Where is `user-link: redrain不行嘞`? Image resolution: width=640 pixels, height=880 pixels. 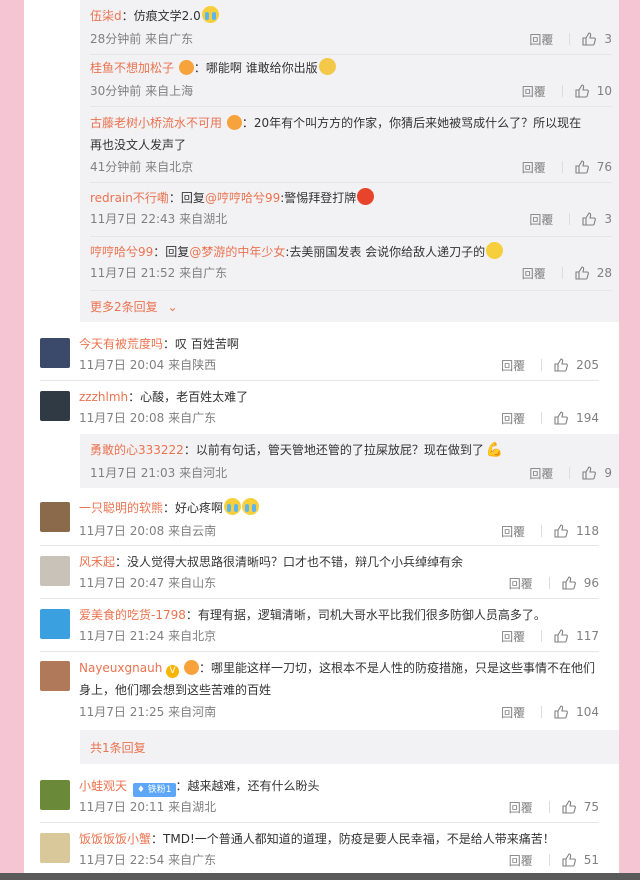
user-link: redrain不行嘞 is located at coordinates (129, 198).